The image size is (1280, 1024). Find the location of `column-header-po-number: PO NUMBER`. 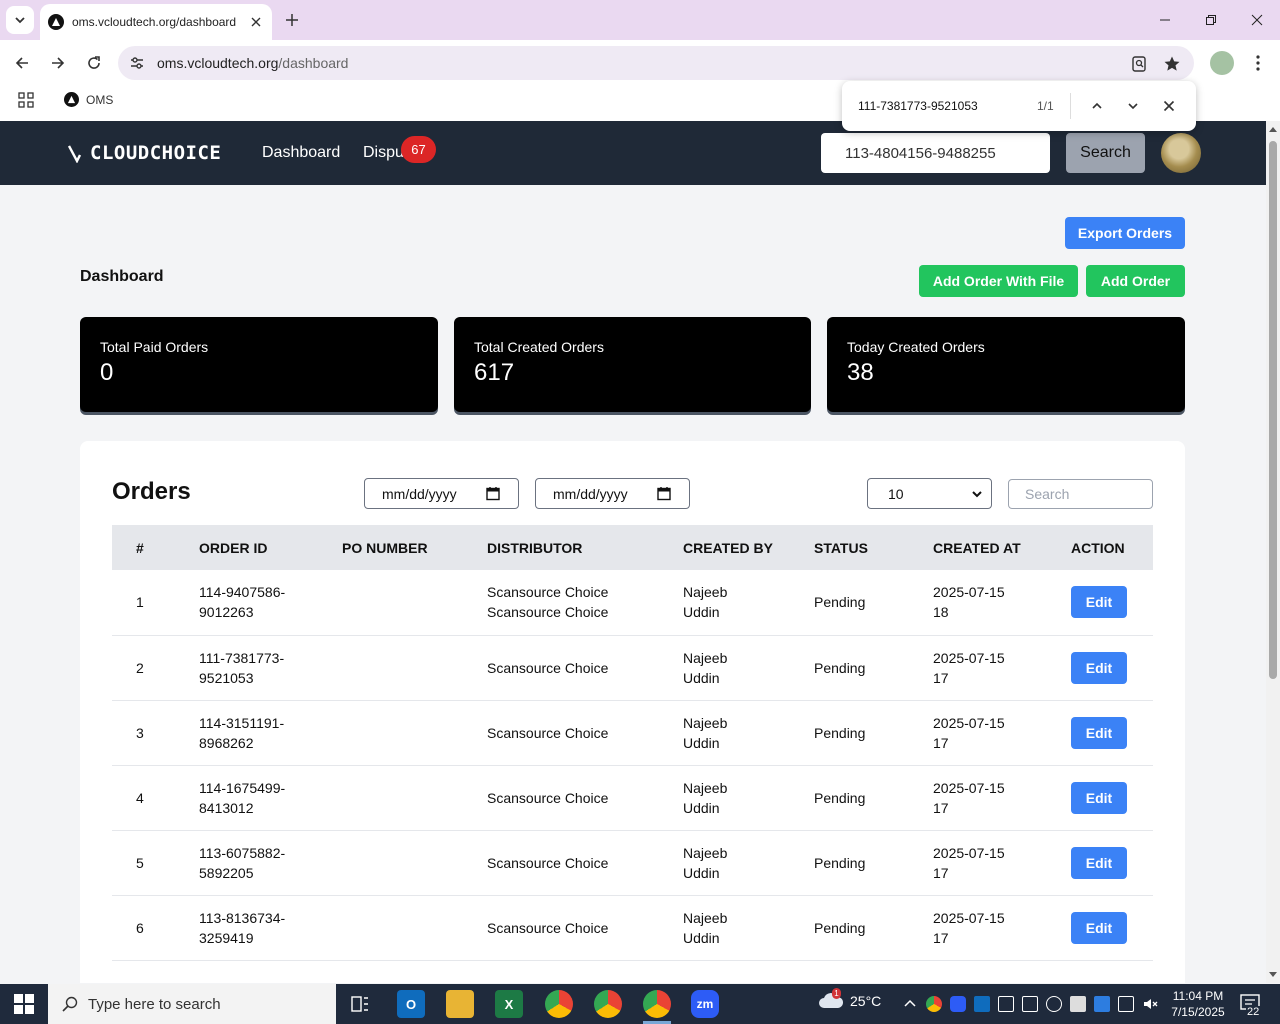

column-header-po-number: PO NUMBER is located at coordinates (385, 547).